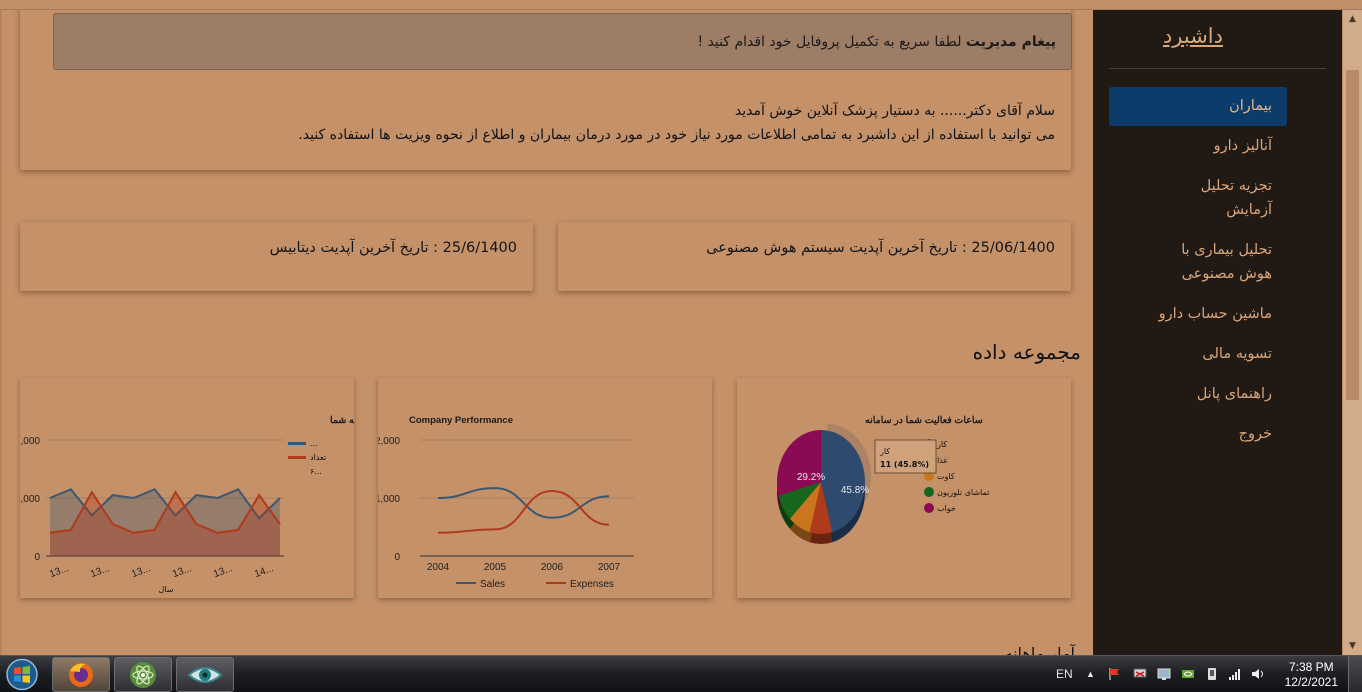  Describe the element at coordinates (1236, 198) in the screenshot. I see `sidebar-item-lab-analysis: تجزیه تحلیل آزمایش` at that location.